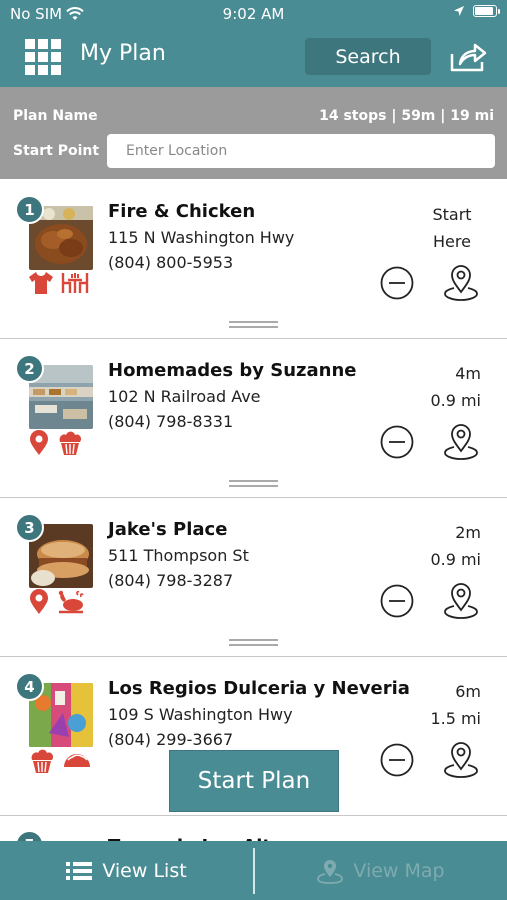  What do you see at coordinates (170, 739) in the screenshot?
I see `stop-phone: (804) 299-3667` at bounding box center [170, 739].